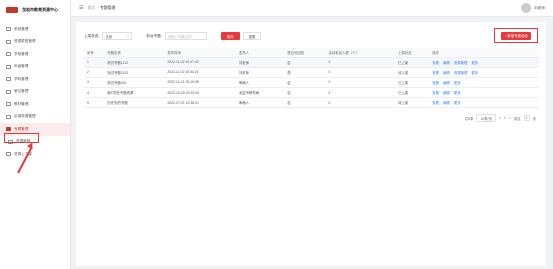 This screenshot has width=553, height=269. What do you see at coordinates (526, 118) in the screenshot?
I see `goto-page-input: 1` at bounding box center [526, 118].